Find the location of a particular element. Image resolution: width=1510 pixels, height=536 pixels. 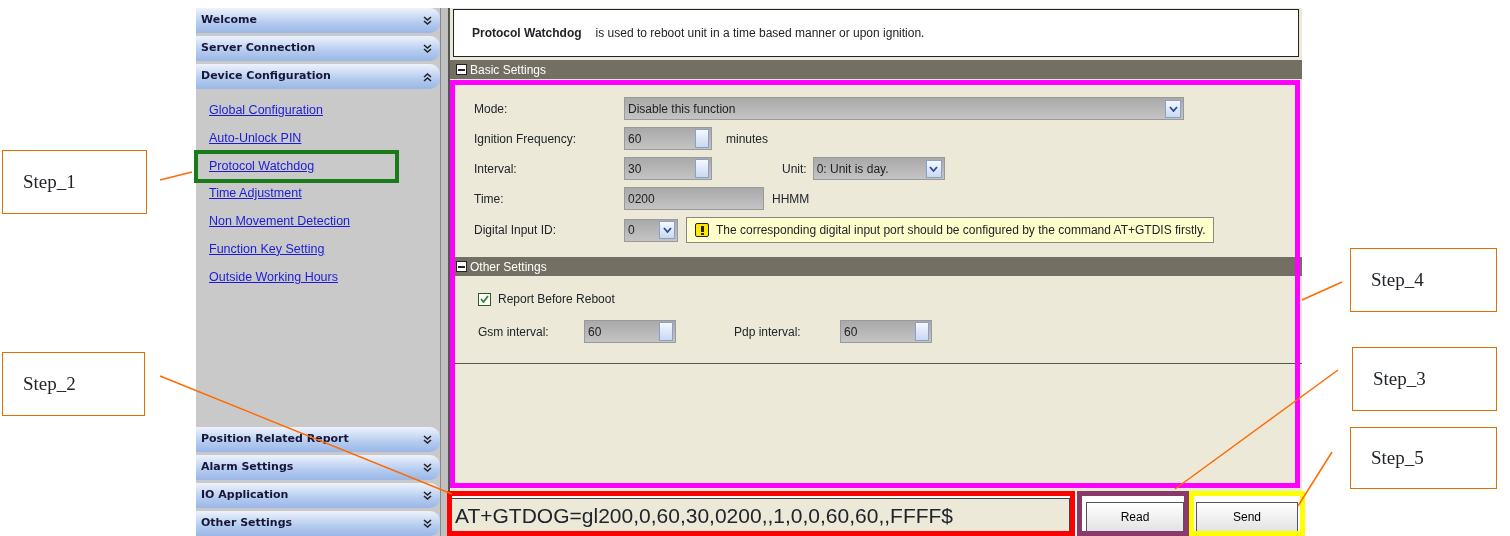

unit-label: HHMM is located at coordinates (791, 199).